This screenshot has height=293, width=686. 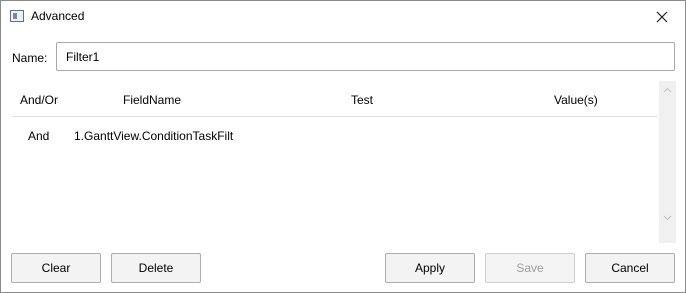 I want to click on delete-button: Delete, so click(x=156, y=268).